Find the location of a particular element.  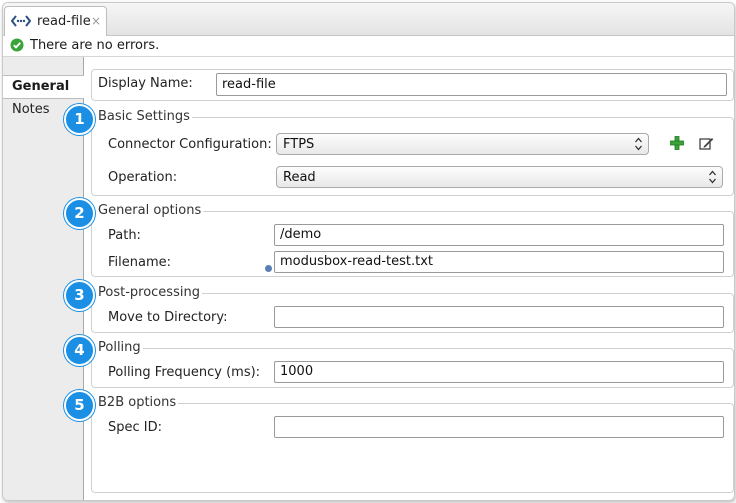

add-configuration-icon is located at coordinates (677, 143).